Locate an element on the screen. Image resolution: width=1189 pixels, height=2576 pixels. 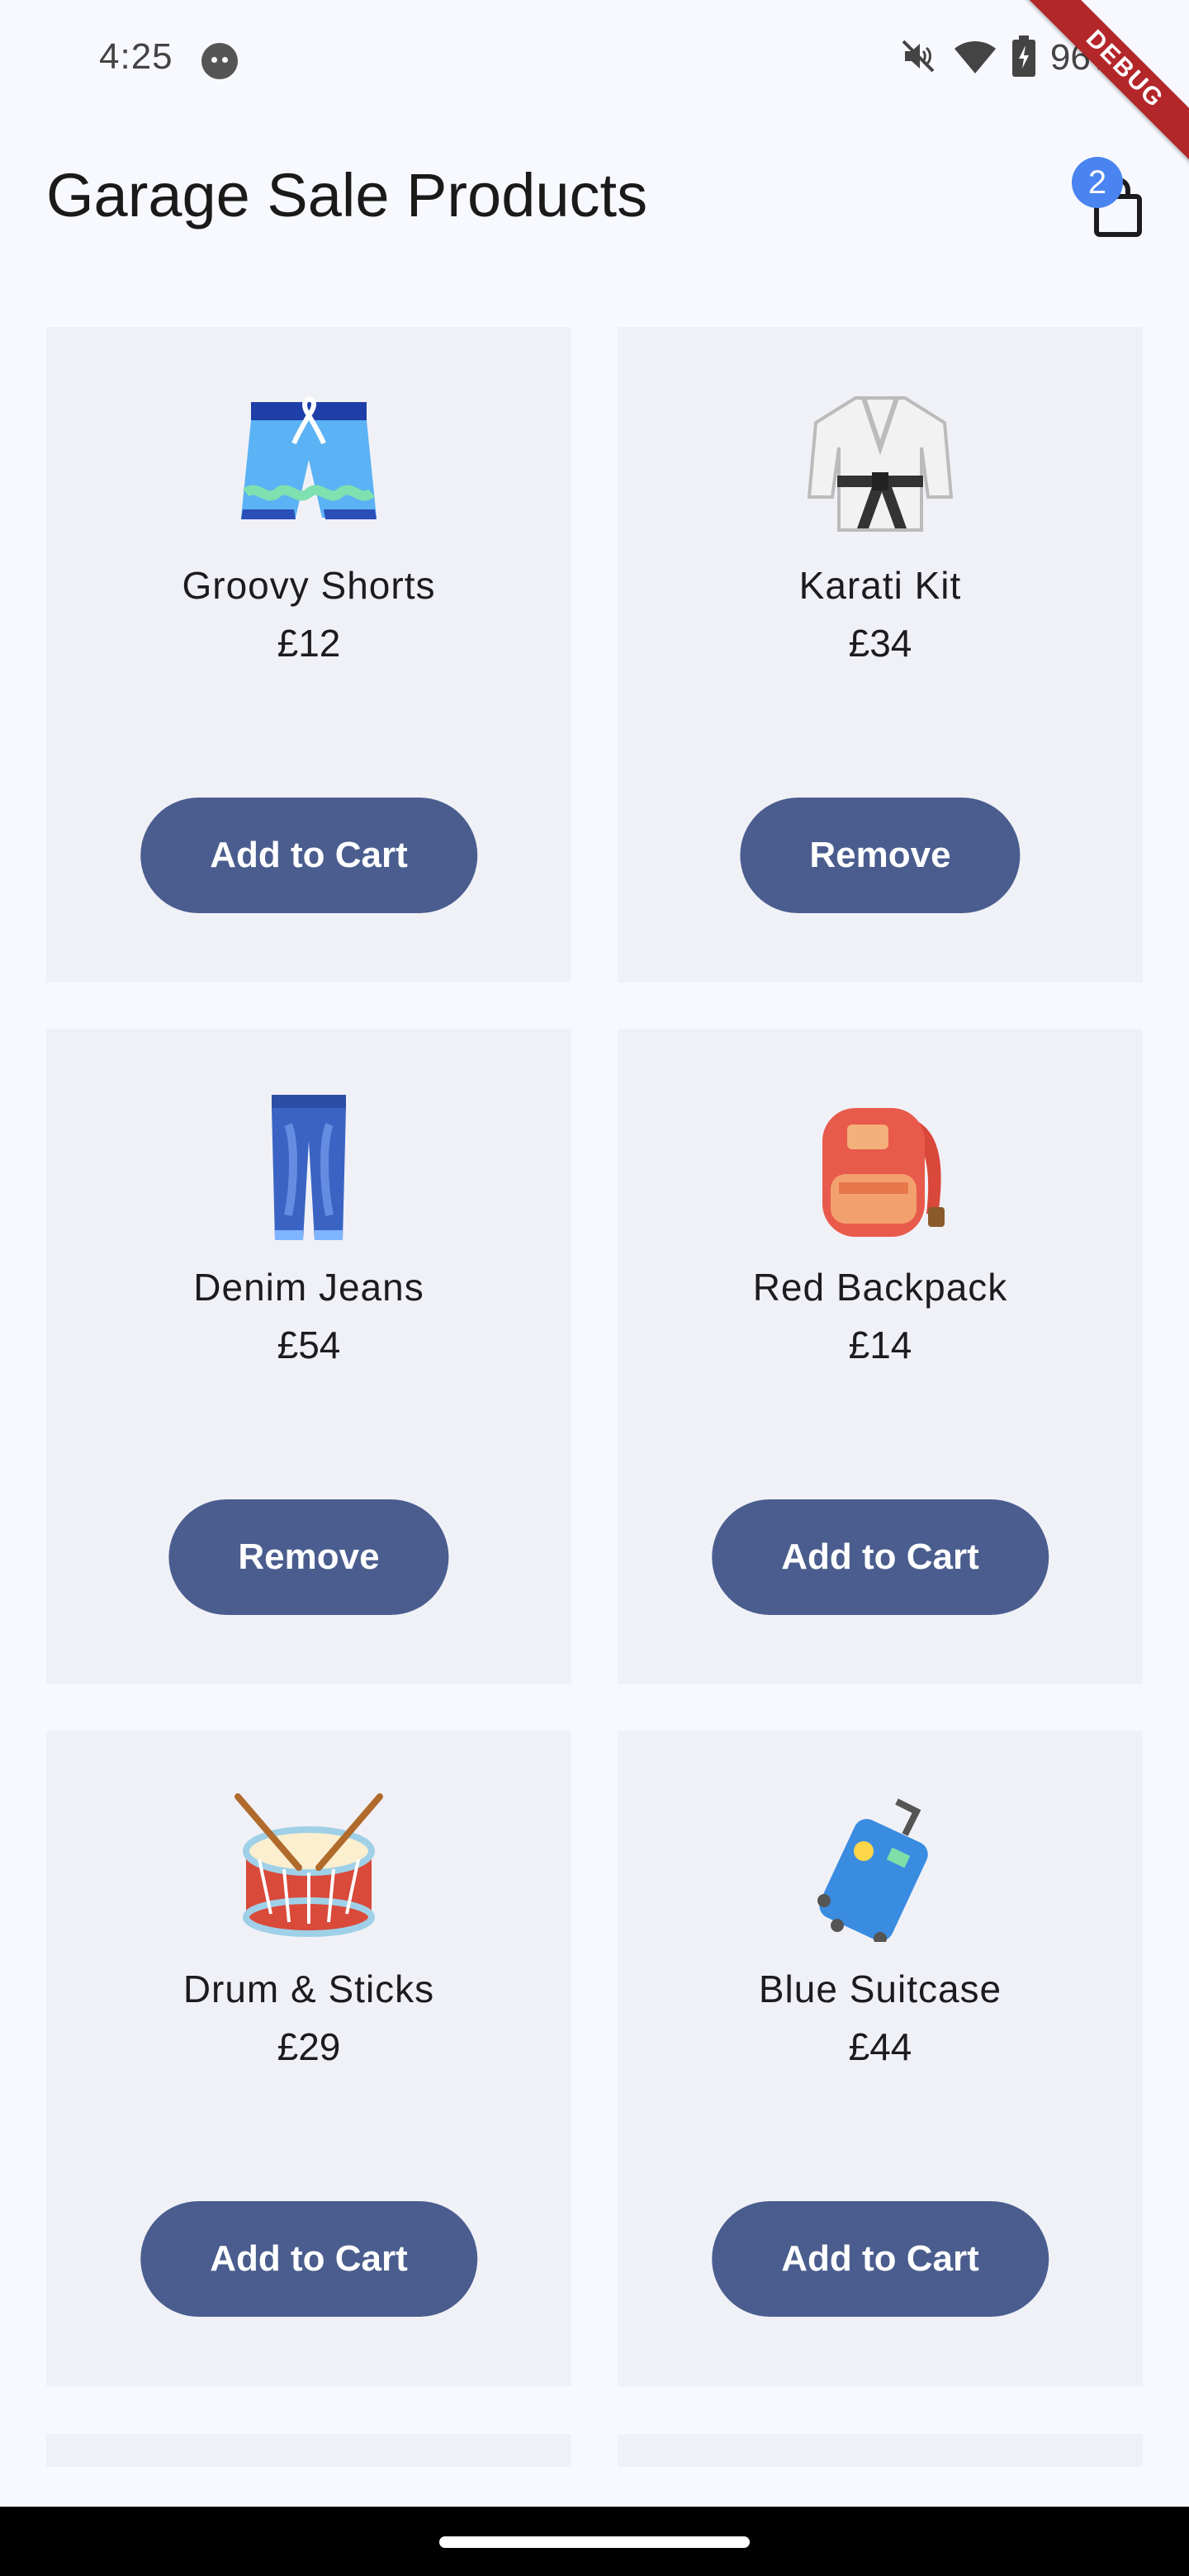
system-nav-bar is located at coordinates (594, 2541).